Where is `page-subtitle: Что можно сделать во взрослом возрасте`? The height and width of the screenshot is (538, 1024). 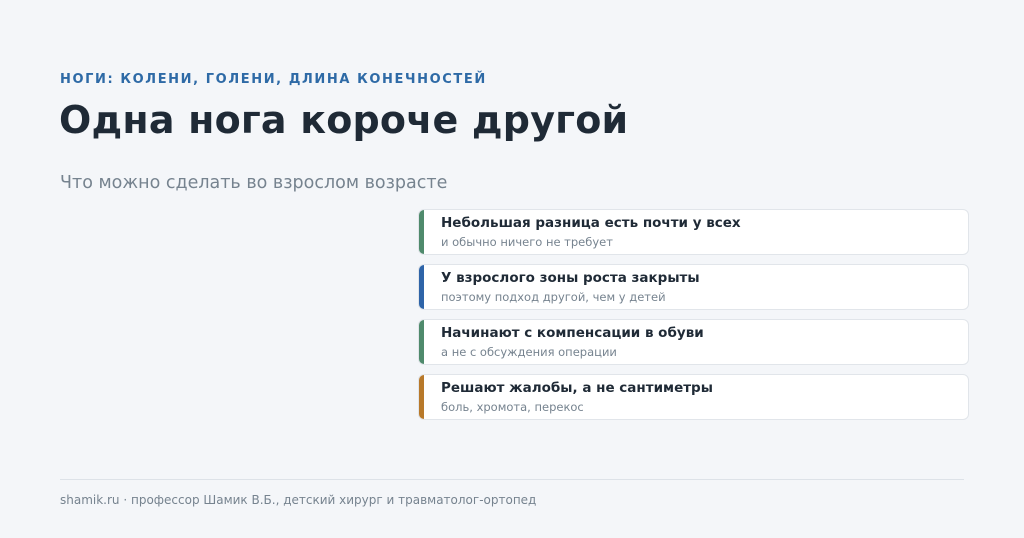
page-subtitle: Что можно сделать во взрослом возрасте is located at coordinates (254, 183).